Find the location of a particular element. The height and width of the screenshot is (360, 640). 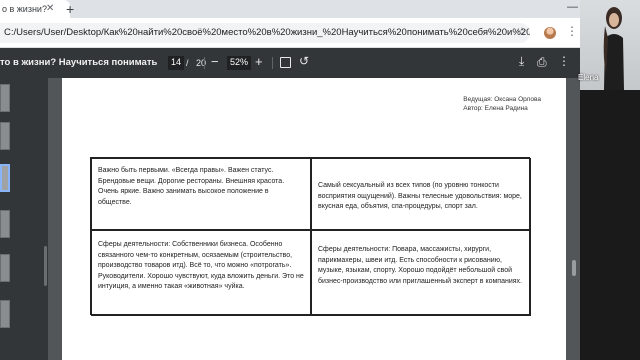

tab-title: о в жизни? is located at coordinates (24, 9).